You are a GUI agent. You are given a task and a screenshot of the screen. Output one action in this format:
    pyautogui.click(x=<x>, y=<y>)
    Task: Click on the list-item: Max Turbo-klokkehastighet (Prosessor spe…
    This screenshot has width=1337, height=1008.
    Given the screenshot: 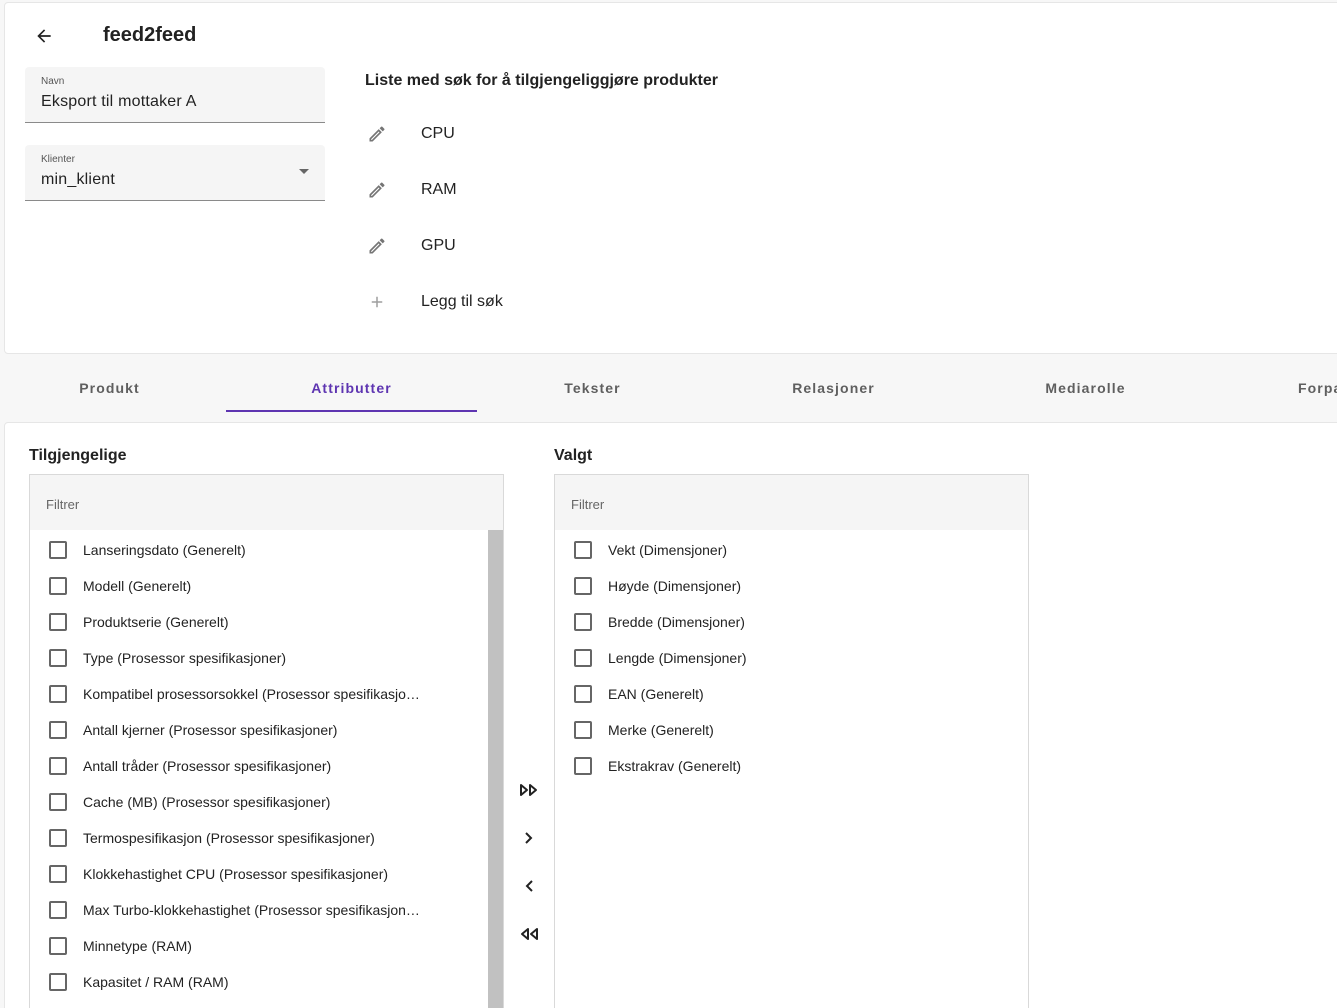 What is the action you would take?
    pyautogui.click(x=266, y=910)
    